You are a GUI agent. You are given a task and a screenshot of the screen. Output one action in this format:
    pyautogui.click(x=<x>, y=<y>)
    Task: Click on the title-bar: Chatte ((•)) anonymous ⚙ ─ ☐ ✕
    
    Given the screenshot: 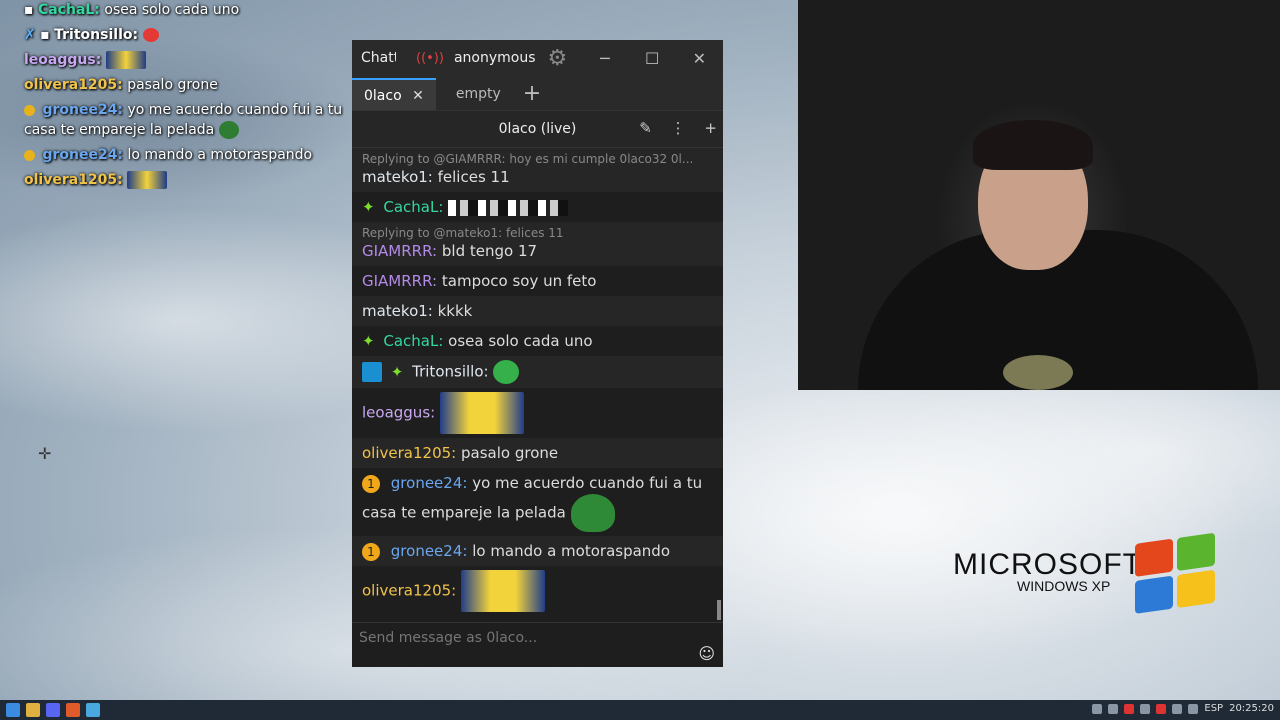 What is the action you would take?
    pyautogui.click(x=537, y=58)
    